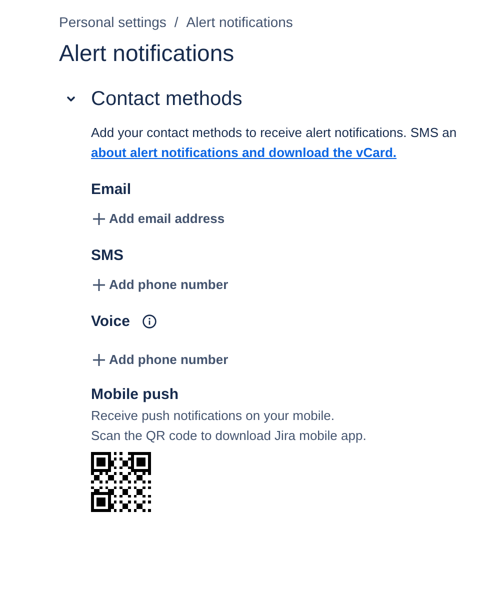  What do you see at coordinates (147, 53) in the screenshot?
I see `page-title: Alert notifications` at bounding box center [147, 53].